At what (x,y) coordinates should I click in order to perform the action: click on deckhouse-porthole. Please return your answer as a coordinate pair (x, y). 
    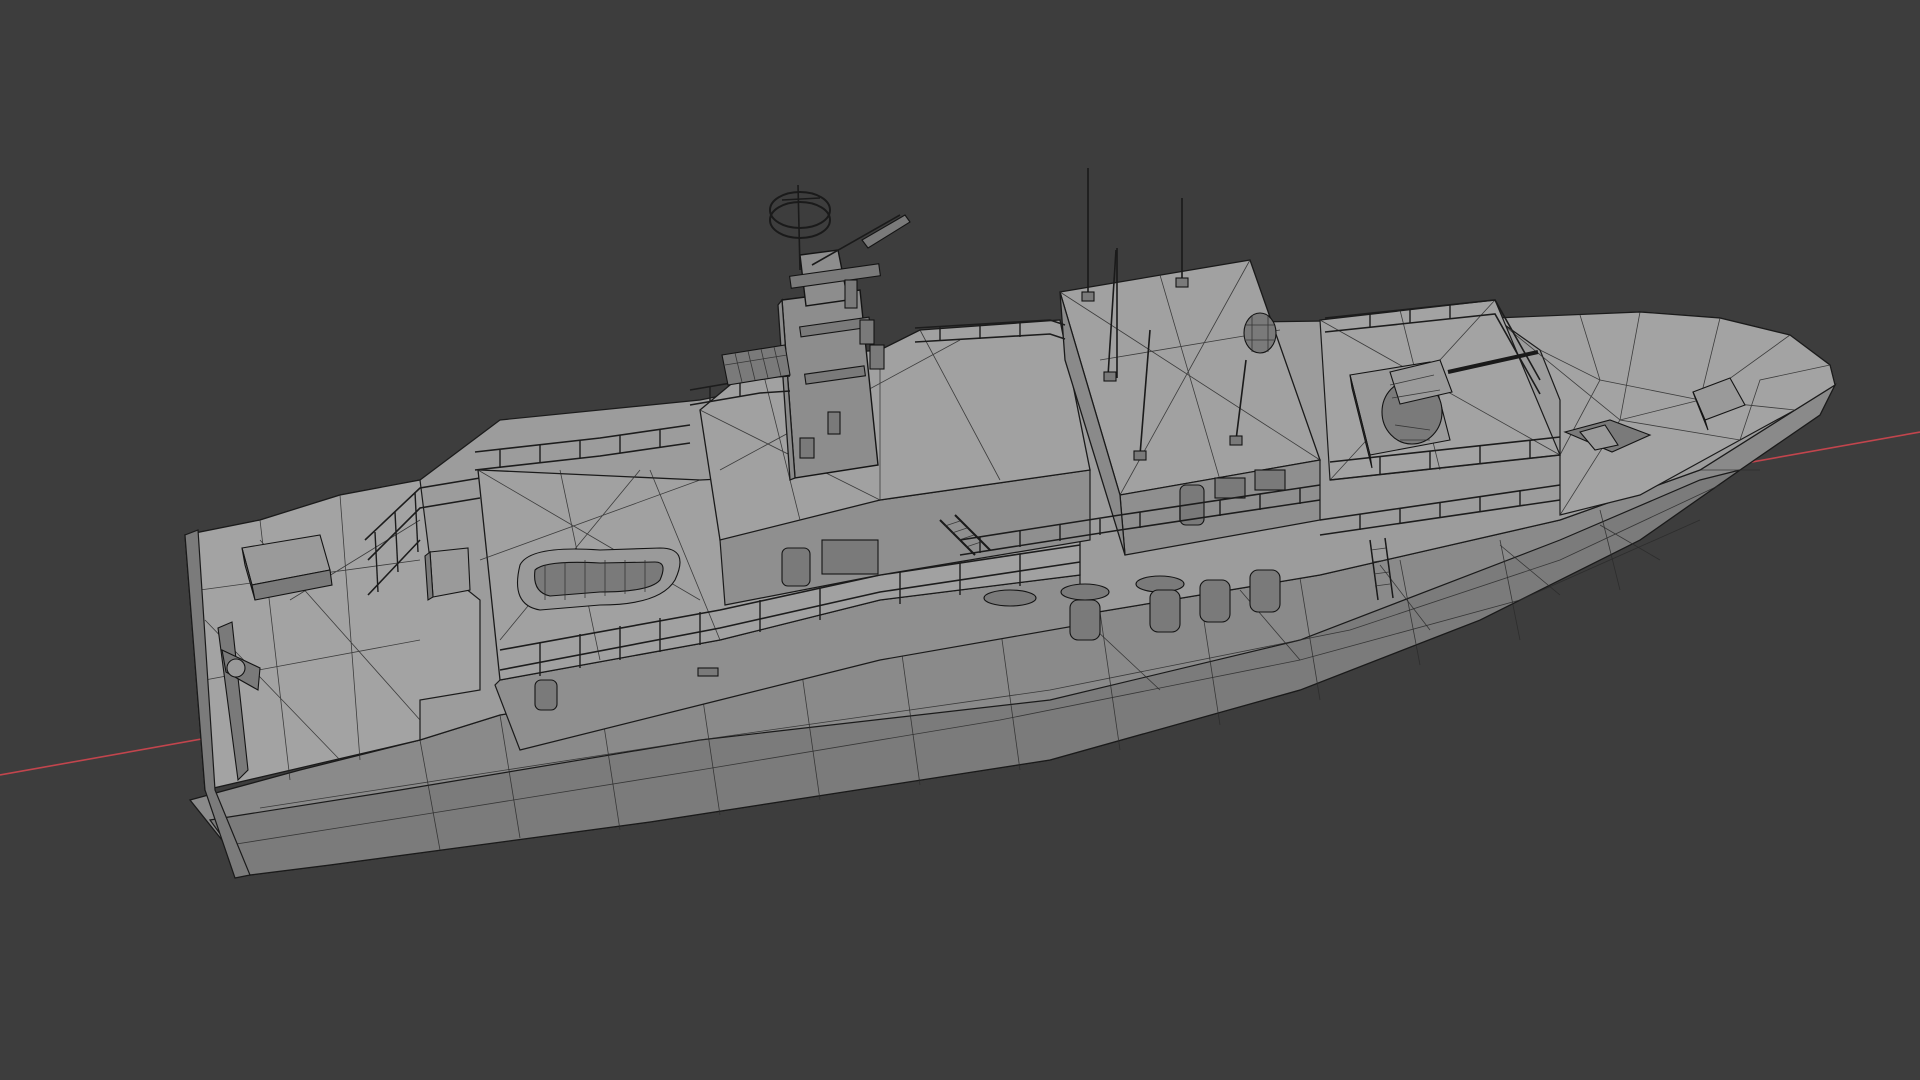
    Looking at the image, I should click on (546, 695).